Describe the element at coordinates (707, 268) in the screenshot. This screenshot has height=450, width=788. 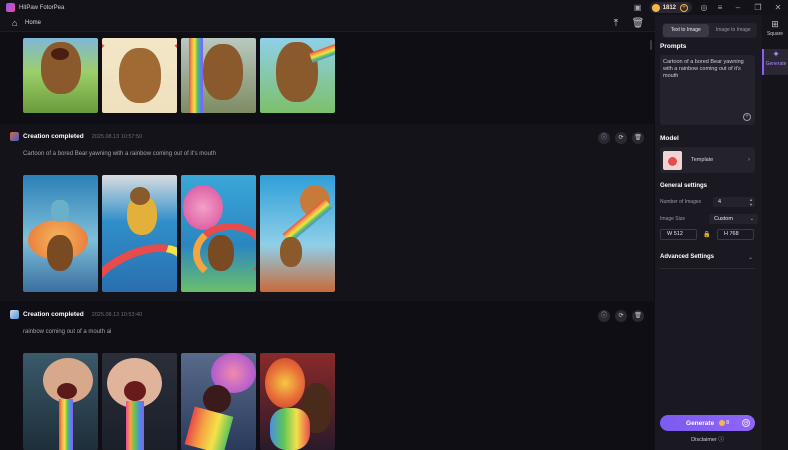
I see `divider` at that location.